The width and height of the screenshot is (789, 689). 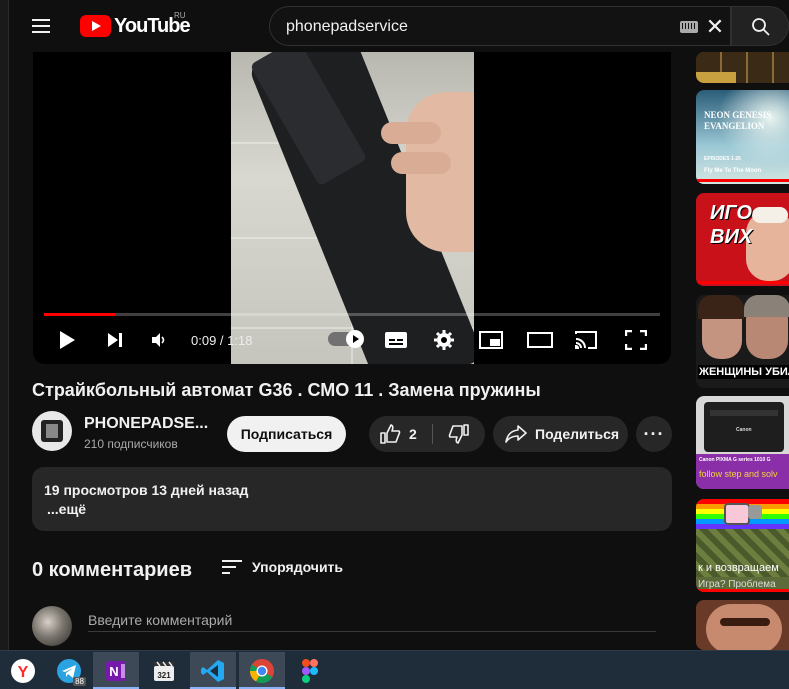 I want to click on share-button: Поделиться, so click(x=560, y=434).